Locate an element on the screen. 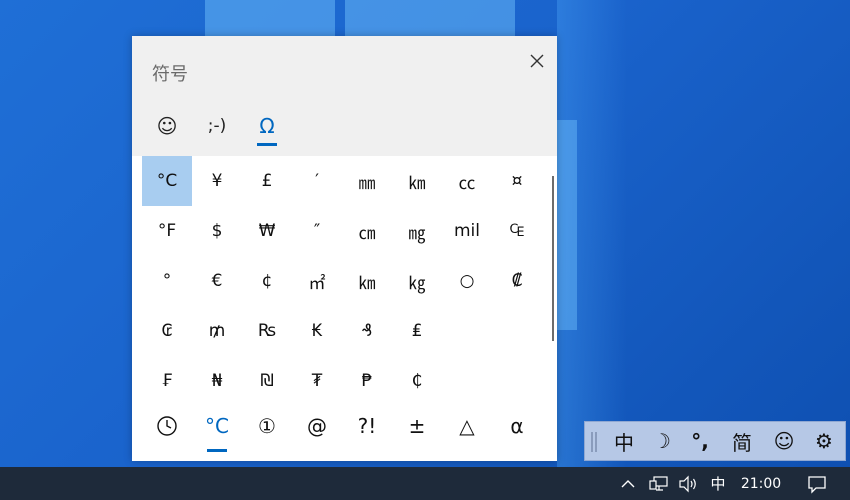 Image resolution: width=850 pixels, height=500 pixels. ime-width-button: ☽ is located at coordinates (662, 441).